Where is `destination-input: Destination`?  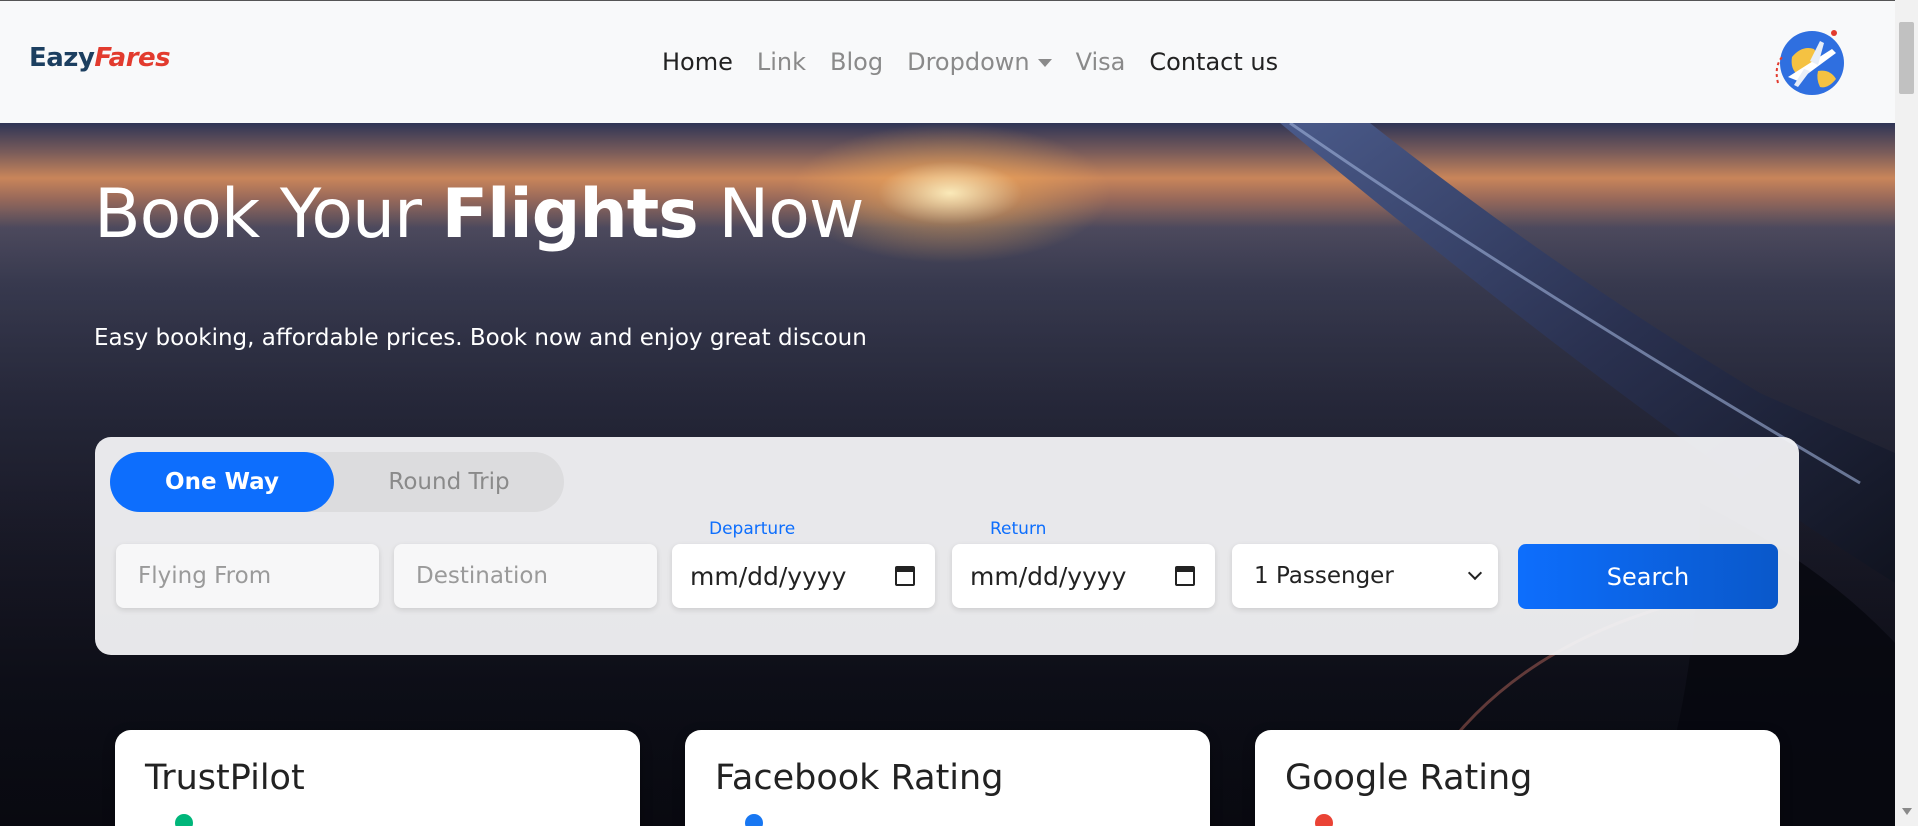 destination-input: Destination is located at coordinates (525, 576).